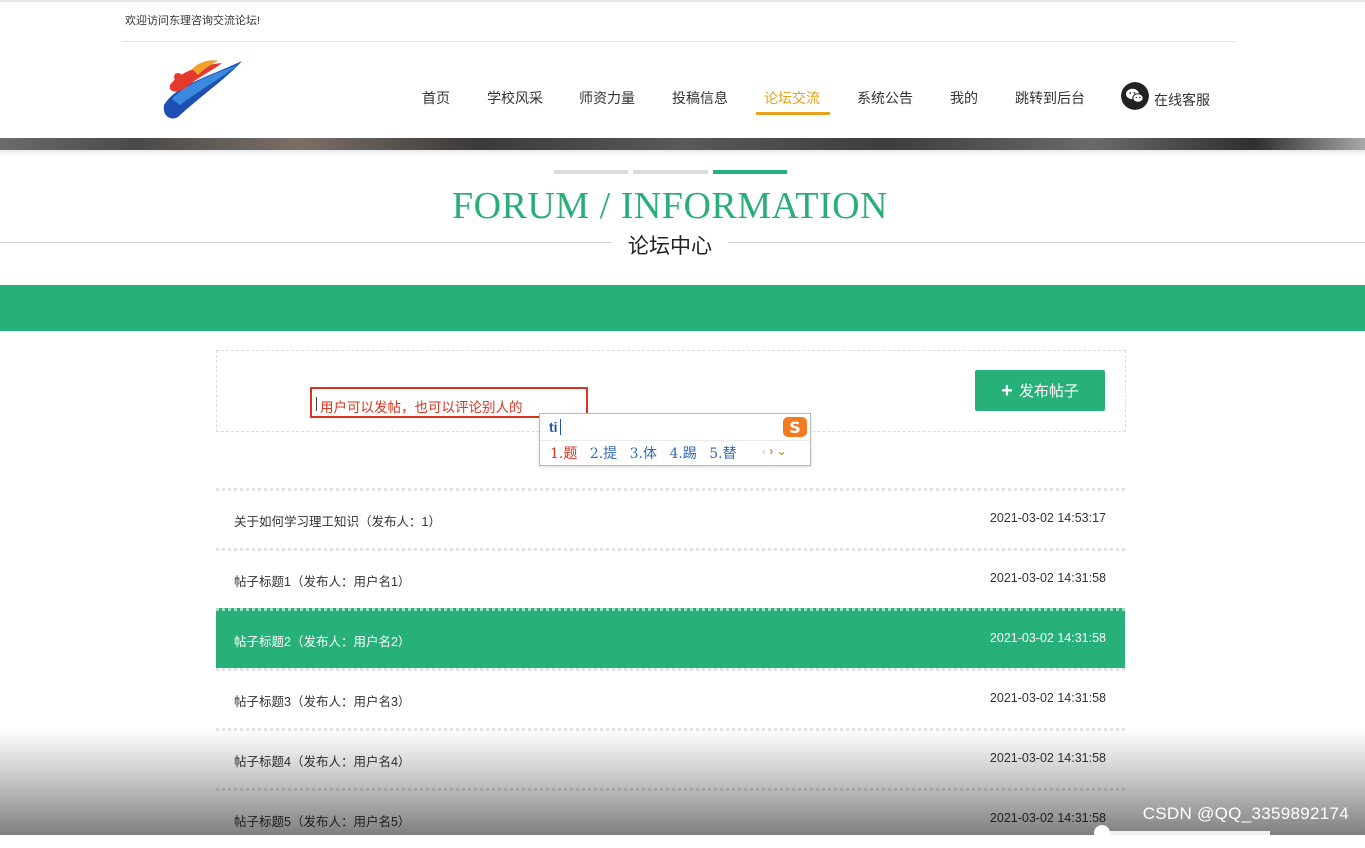 This screenshot has width=1365, height=848. I want to click on nav-home: 首页, so click(436, 98).